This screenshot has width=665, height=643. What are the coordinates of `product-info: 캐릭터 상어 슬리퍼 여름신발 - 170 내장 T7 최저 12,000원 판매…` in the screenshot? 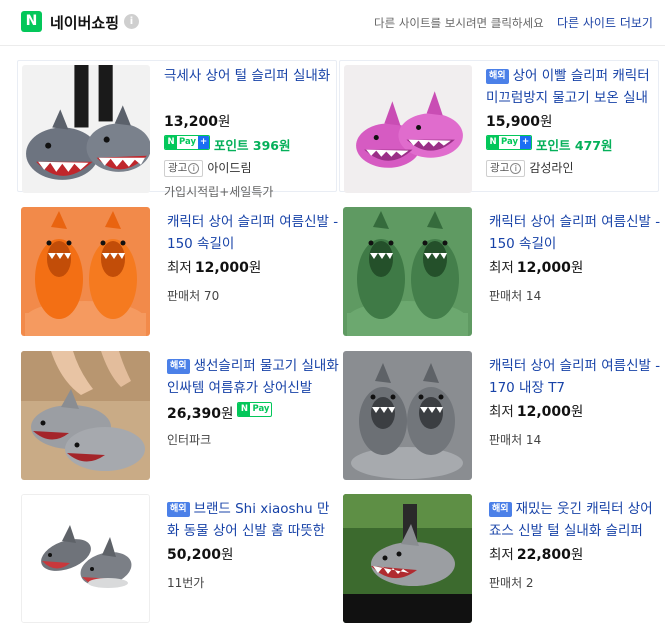 It's located at (576, 401).